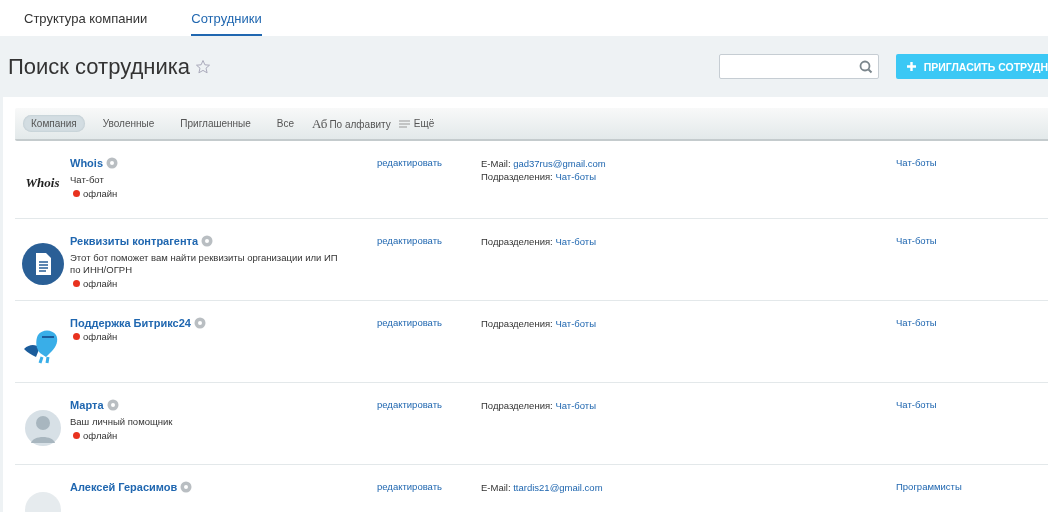 The width and height of the screenshot is (1048, 512). What do you see at coordinates (416, 123) in the screenshot?
I see `more-button: Ещё` at bounding box center [416, 123].